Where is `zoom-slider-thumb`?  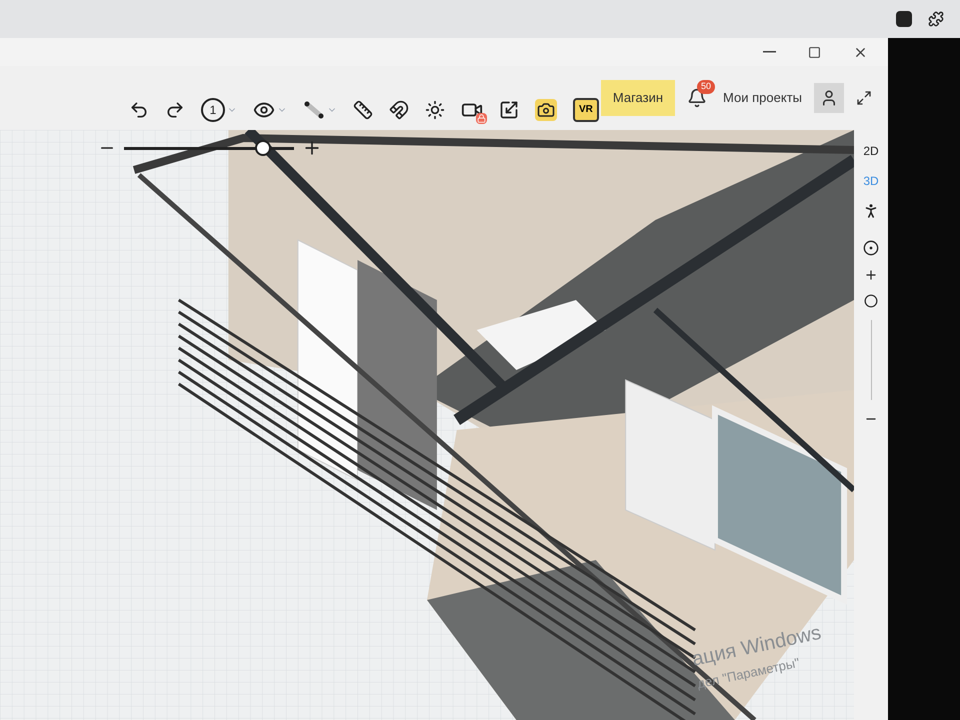 zoom-slider-thumb is located at coordinates (263, 148).